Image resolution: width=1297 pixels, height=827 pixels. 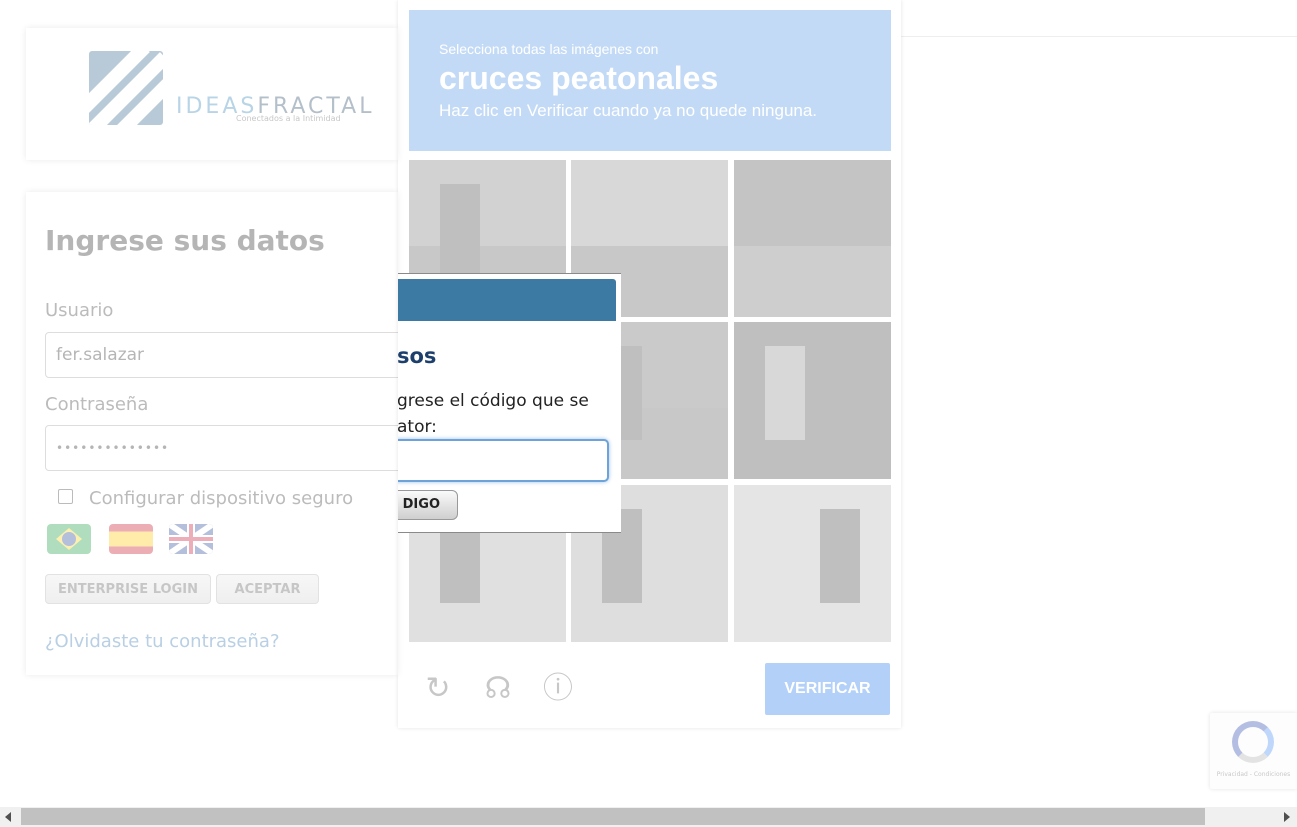 What do you see at coordinates (126, 88) in the screenshot?
I see `ideasfractal-logo-icon` at bounding box center [126, 88].